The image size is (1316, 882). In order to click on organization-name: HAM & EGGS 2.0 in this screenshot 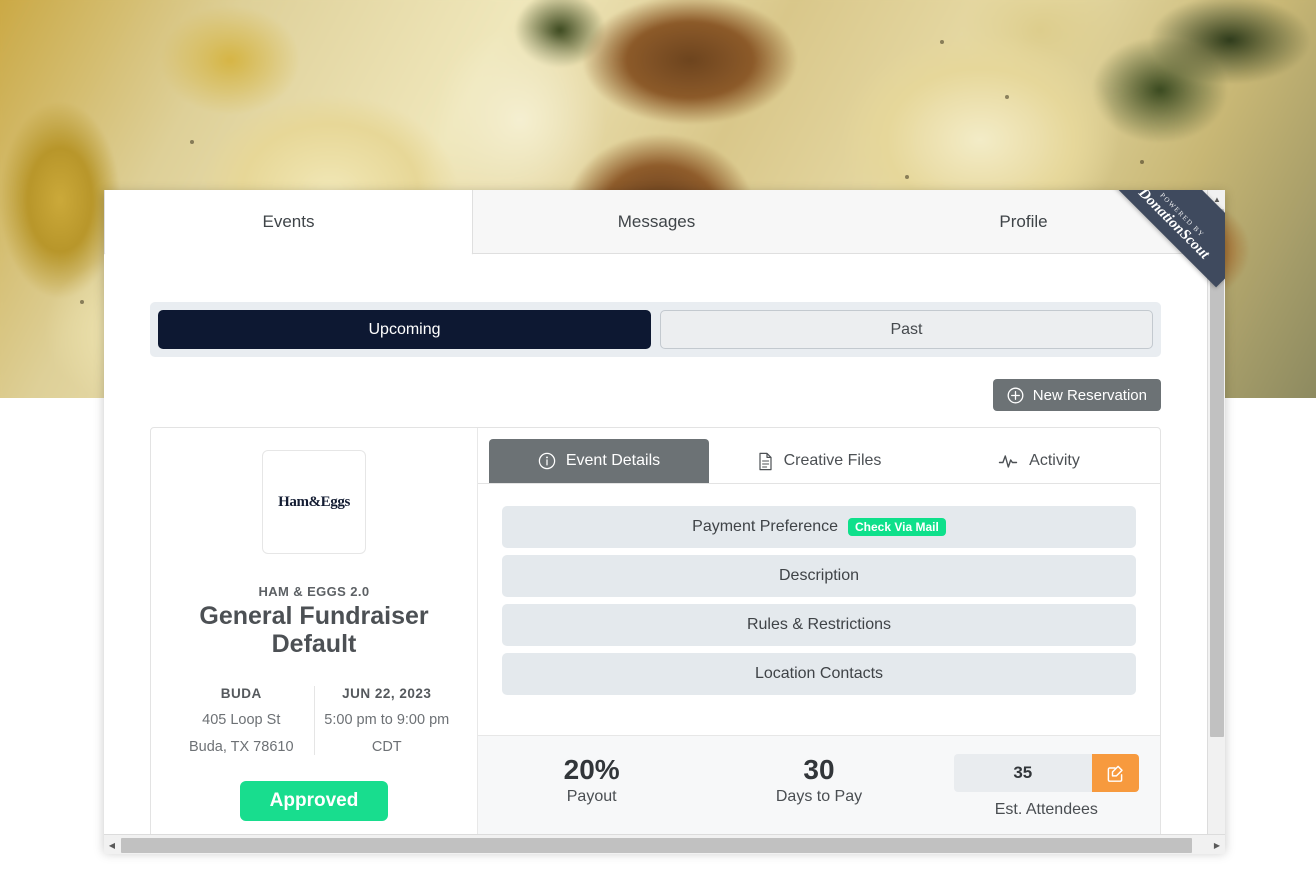, I will do `click(314, 591)`.